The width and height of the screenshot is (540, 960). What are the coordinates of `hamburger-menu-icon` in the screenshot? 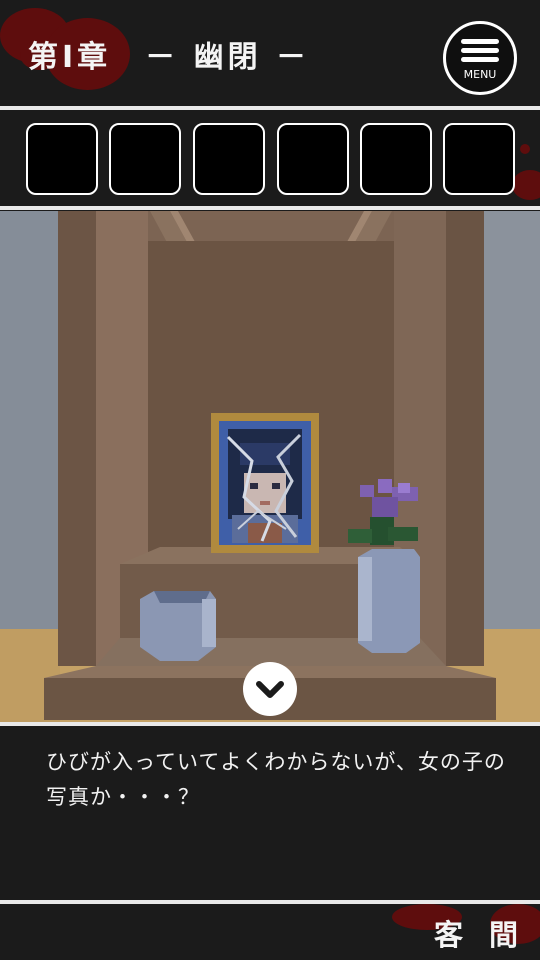 It's located at (480, 41).